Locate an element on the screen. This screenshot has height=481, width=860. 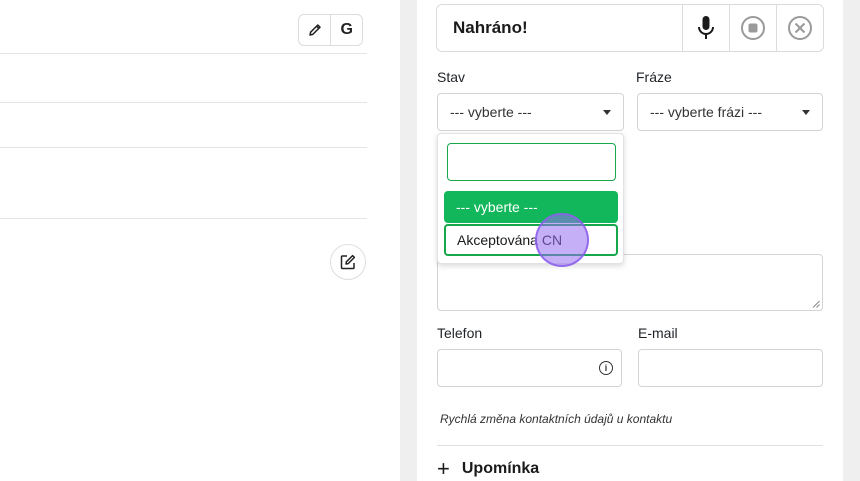
panel-edge is located at coordinates (851, 240).